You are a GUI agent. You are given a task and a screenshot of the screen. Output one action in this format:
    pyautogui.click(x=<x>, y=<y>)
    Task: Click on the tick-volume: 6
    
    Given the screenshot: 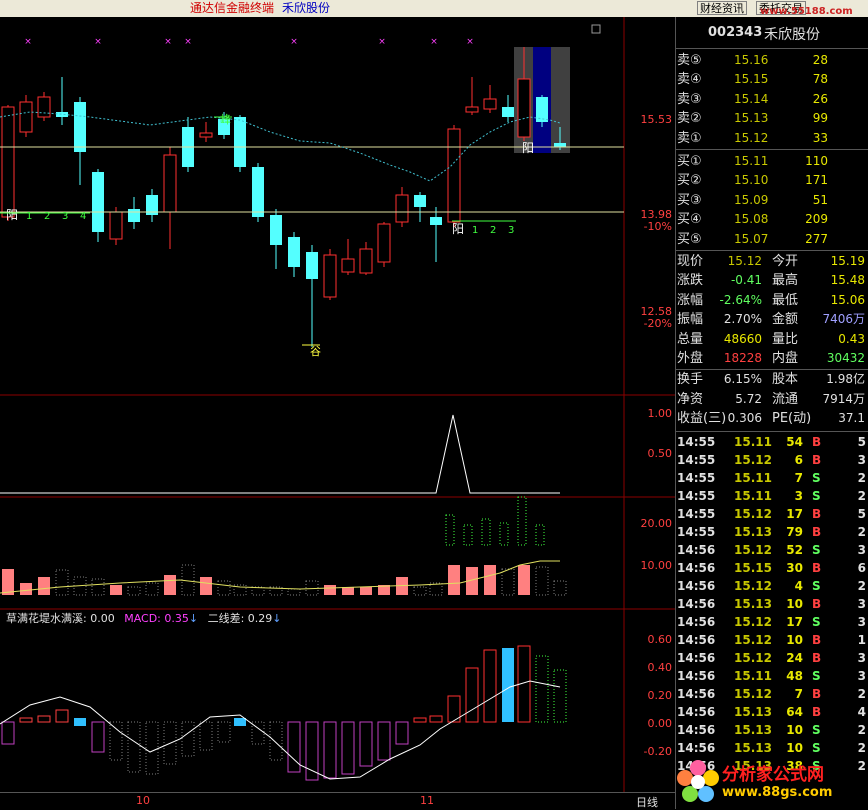 What is the action you would take?
    pyautogui.click(x=798, y=459)
    